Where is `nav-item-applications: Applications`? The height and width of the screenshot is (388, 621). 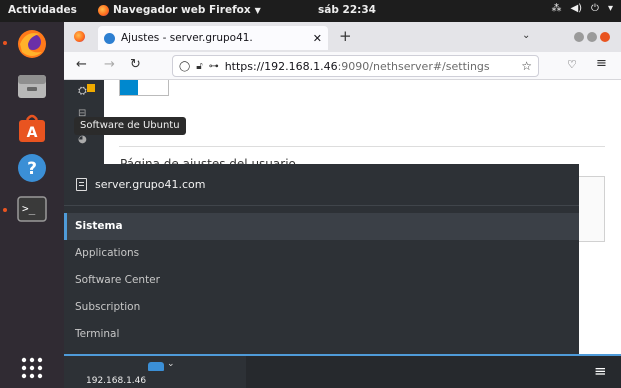
nav-item-applications: Applications is located at coordinates (321, 253).